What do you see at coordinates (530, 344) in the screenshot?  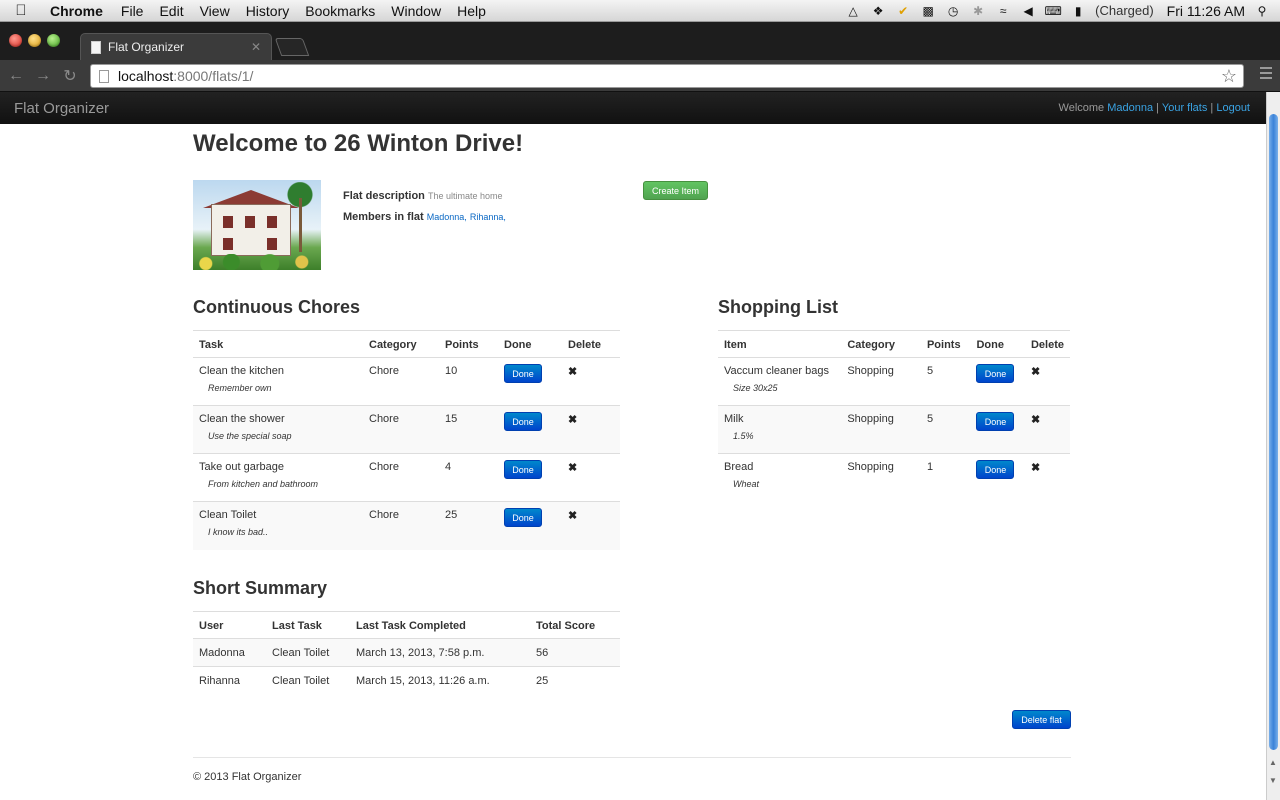 I see `column-header: Done` at bounding box center [530, 344].